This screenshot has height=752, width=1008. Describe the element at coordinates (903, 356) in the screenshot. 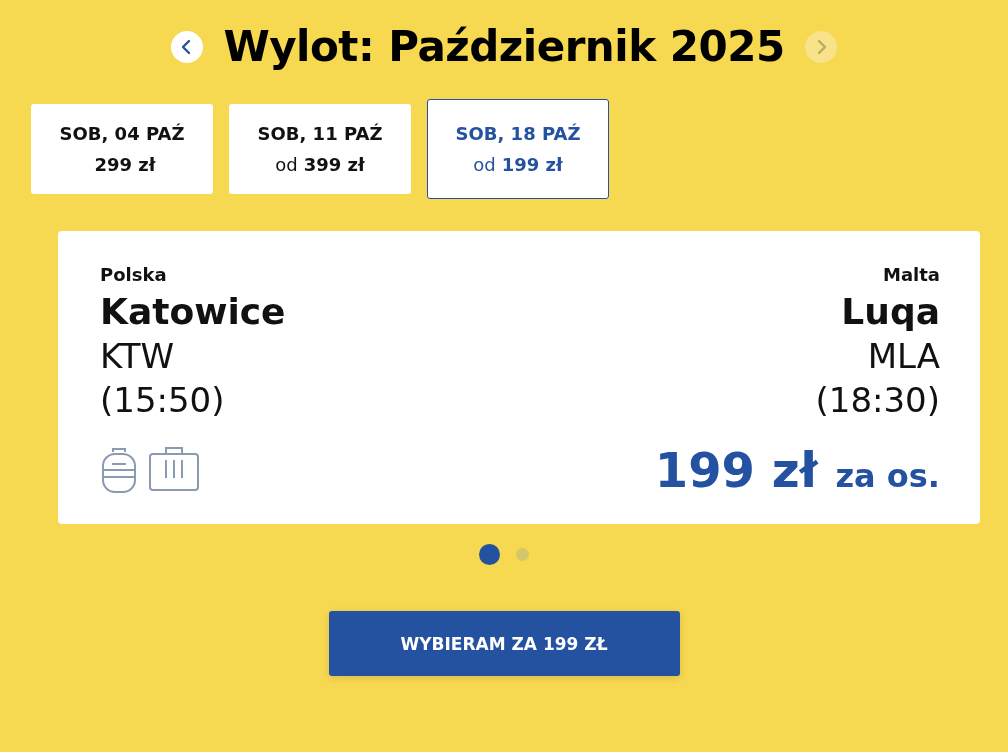

I see `airport-code: MLA` at that location.